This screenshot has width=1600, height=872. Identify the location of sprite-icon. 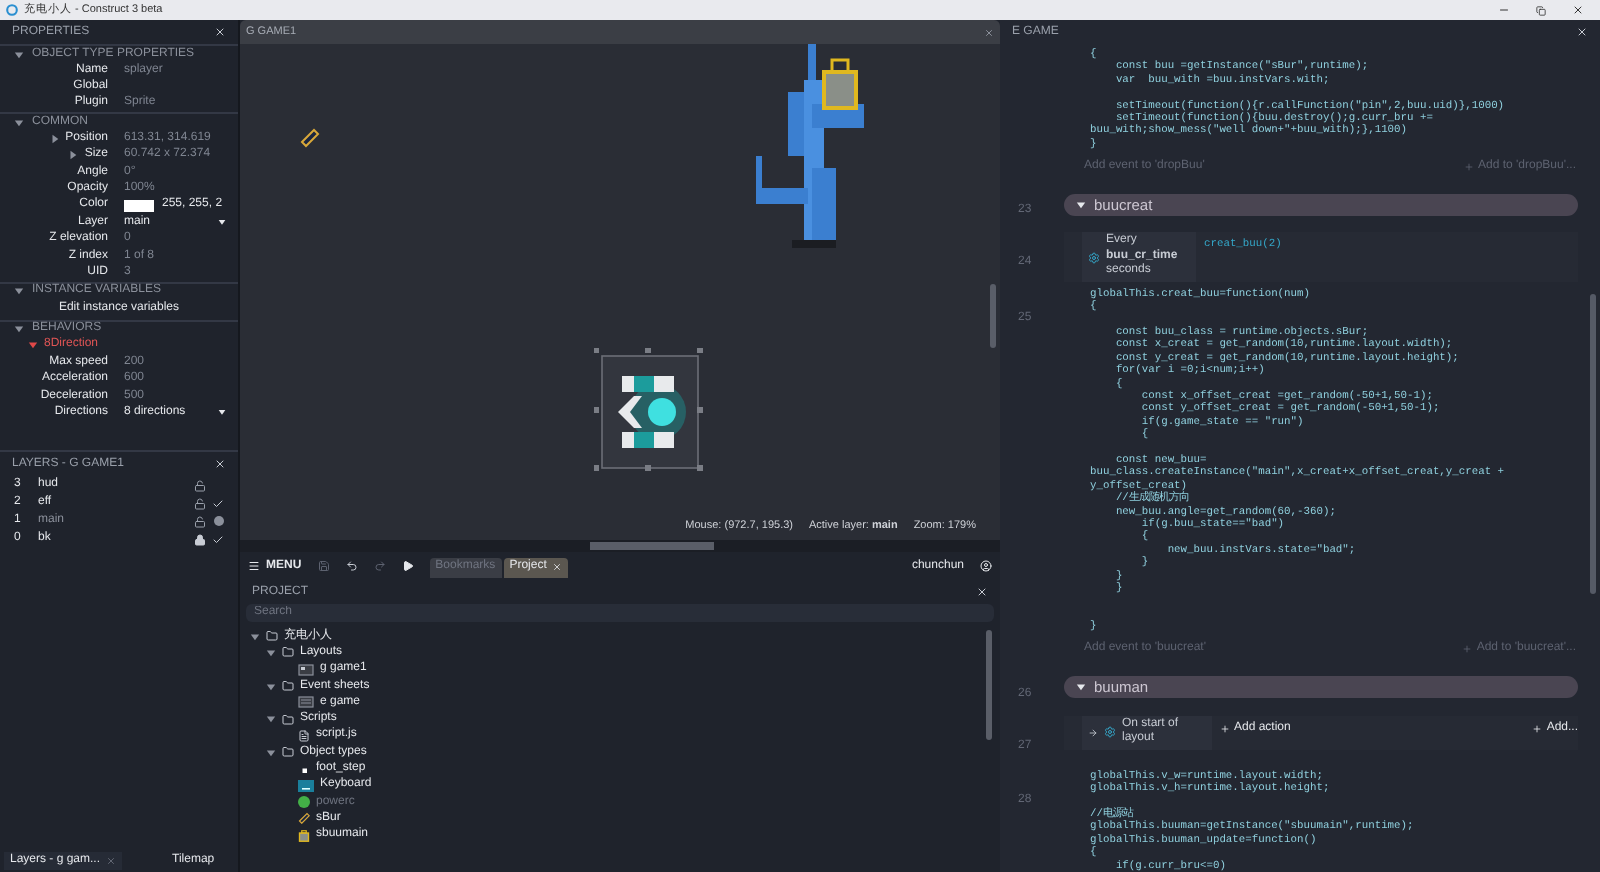
(304, 818).